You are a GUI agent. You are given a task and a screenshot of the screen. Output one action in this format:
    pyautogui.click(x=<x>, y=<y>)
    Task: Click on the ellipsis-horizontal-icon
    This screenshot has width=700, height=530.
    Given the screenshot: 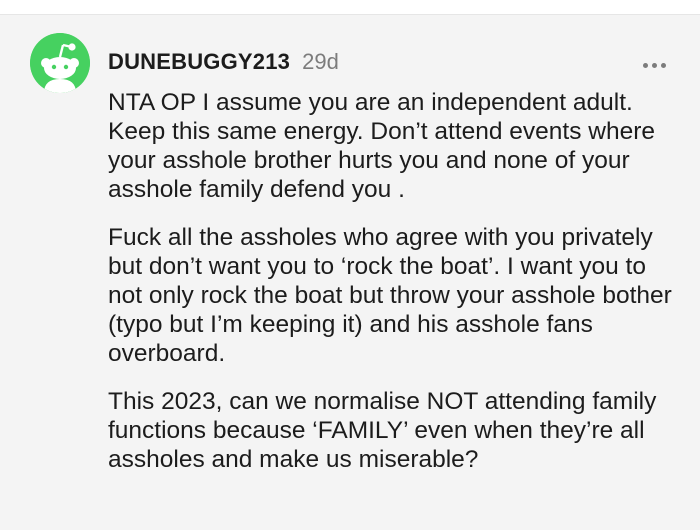 What is the action you would take?
    pyautogui.click(x=654, y=65)
    